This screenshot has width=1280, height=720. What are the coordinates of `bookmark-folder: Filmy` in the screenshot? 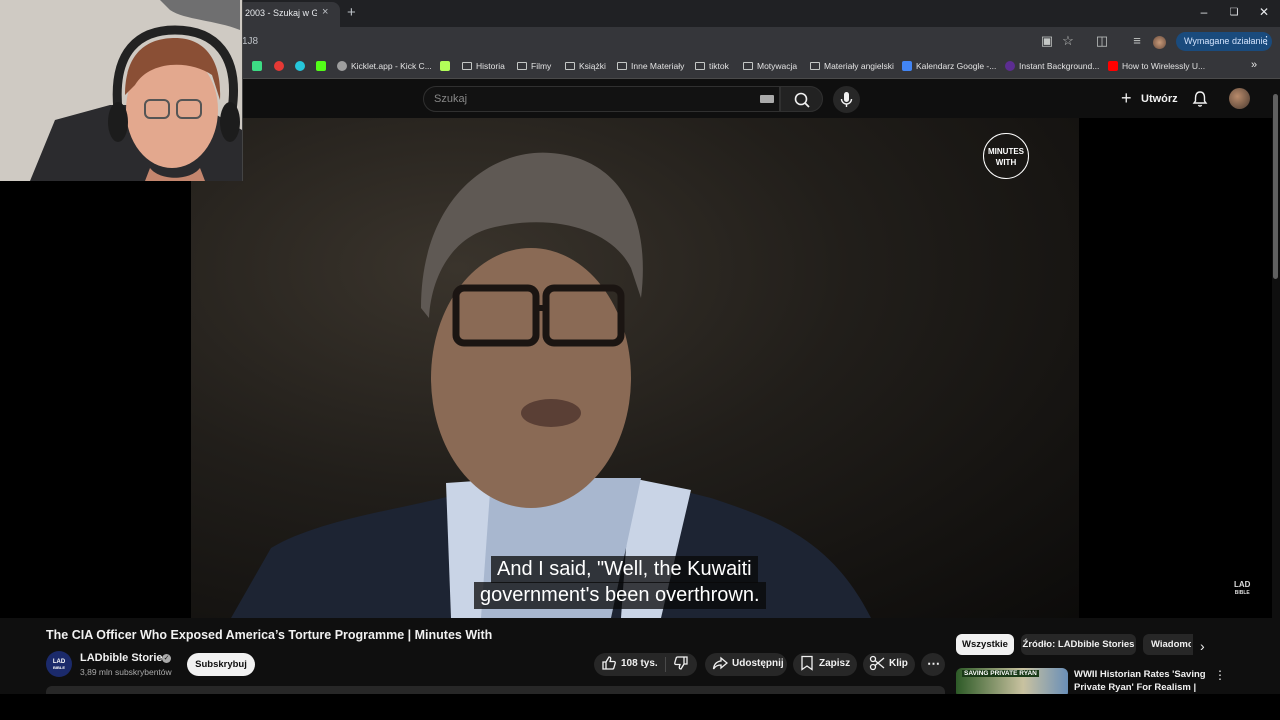 It's located at (534, 66).